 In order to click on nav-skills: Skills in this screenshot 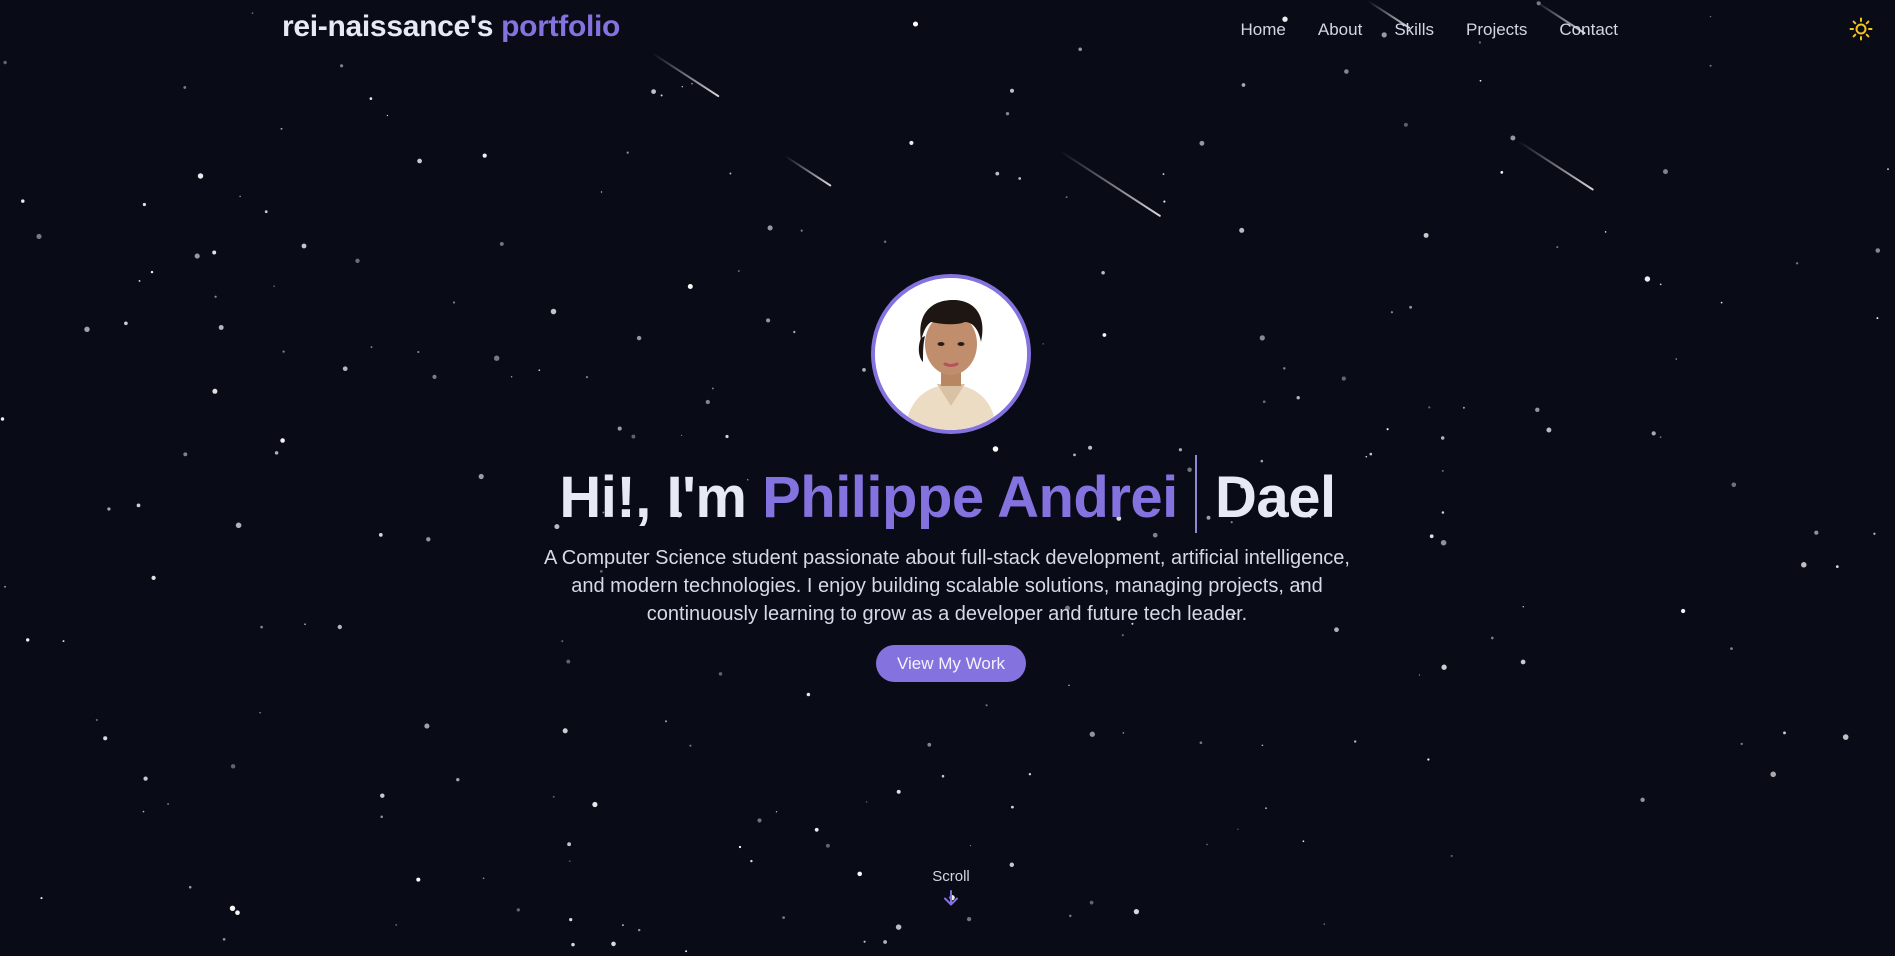, I will do `click(1414, 30)`.